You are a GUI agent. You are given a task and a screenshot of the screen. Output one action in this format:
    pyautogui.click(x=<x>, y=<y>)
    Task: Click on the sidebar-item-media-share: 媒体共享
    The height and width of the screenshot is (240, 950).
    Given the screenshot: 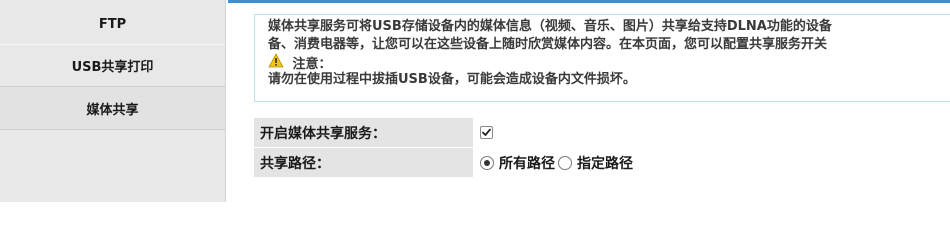 What is the action you would take?
    pyautogui.click(x=112, y=108)
    